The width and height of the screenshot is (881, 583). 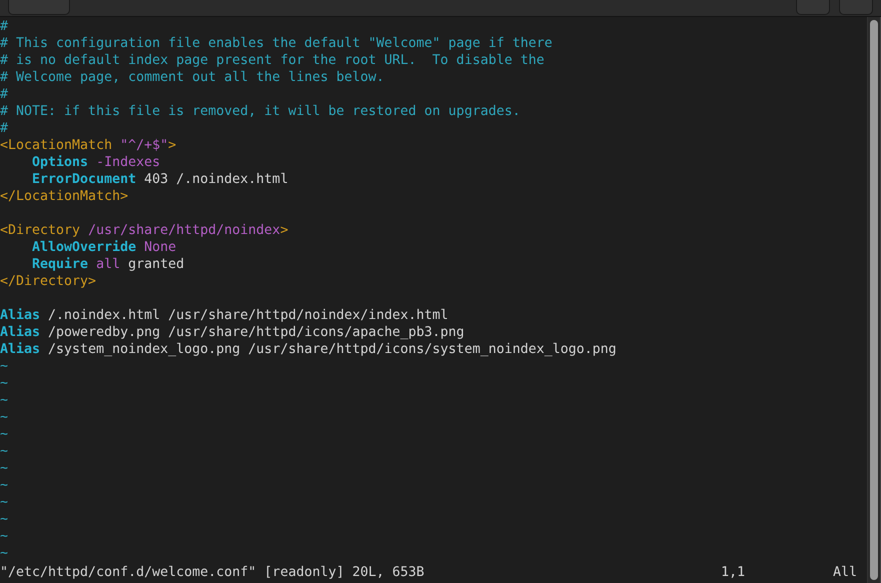 What do you see at coordinates (225, 315) in the screenshot?
I see `code-line: Alias /.noindex.html /usr/share/httpd/noindex/index.html` at bounding box center [225, 315].